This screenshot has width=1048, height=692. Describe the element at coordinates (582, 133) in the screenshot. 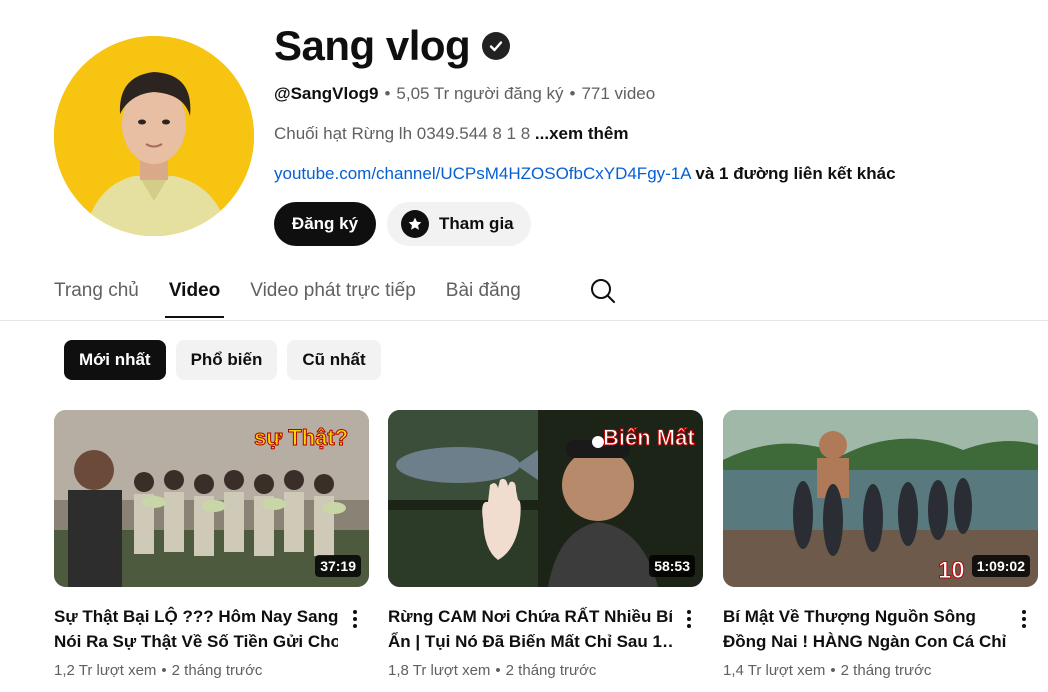

I see `see-more-link: ...xem thêm` at that location.